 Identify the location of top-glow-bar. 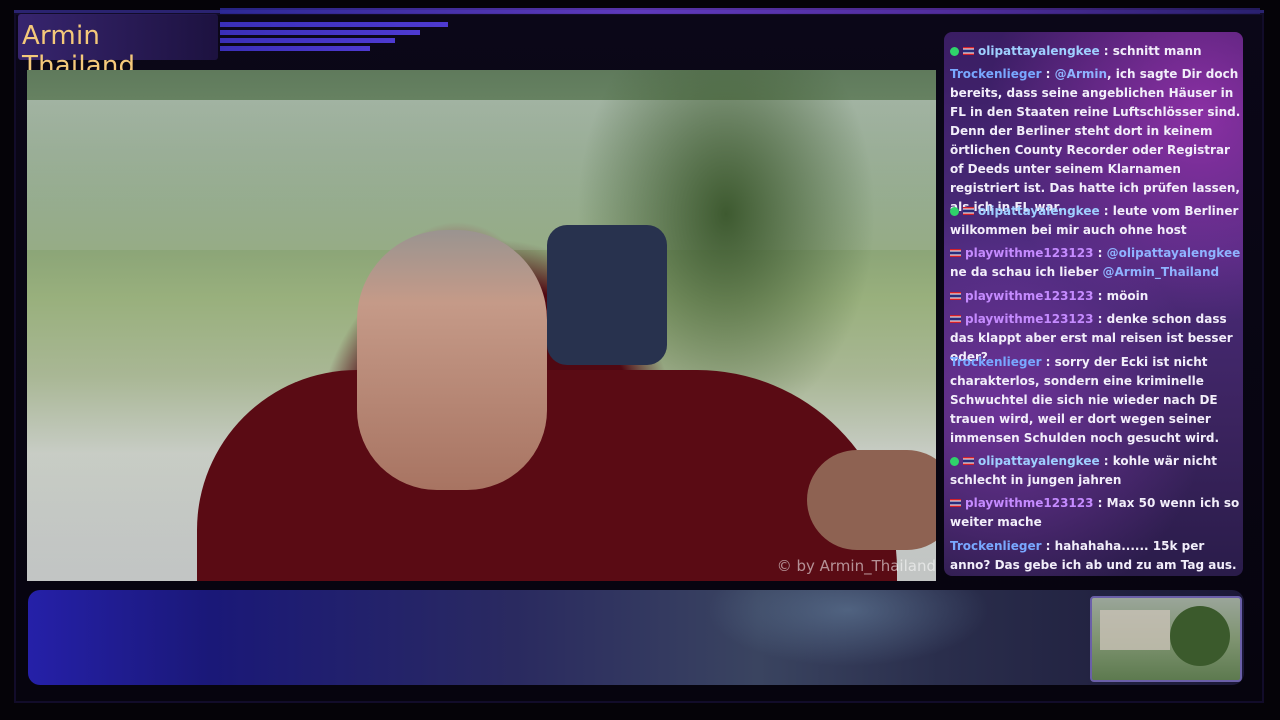
(740, 11).